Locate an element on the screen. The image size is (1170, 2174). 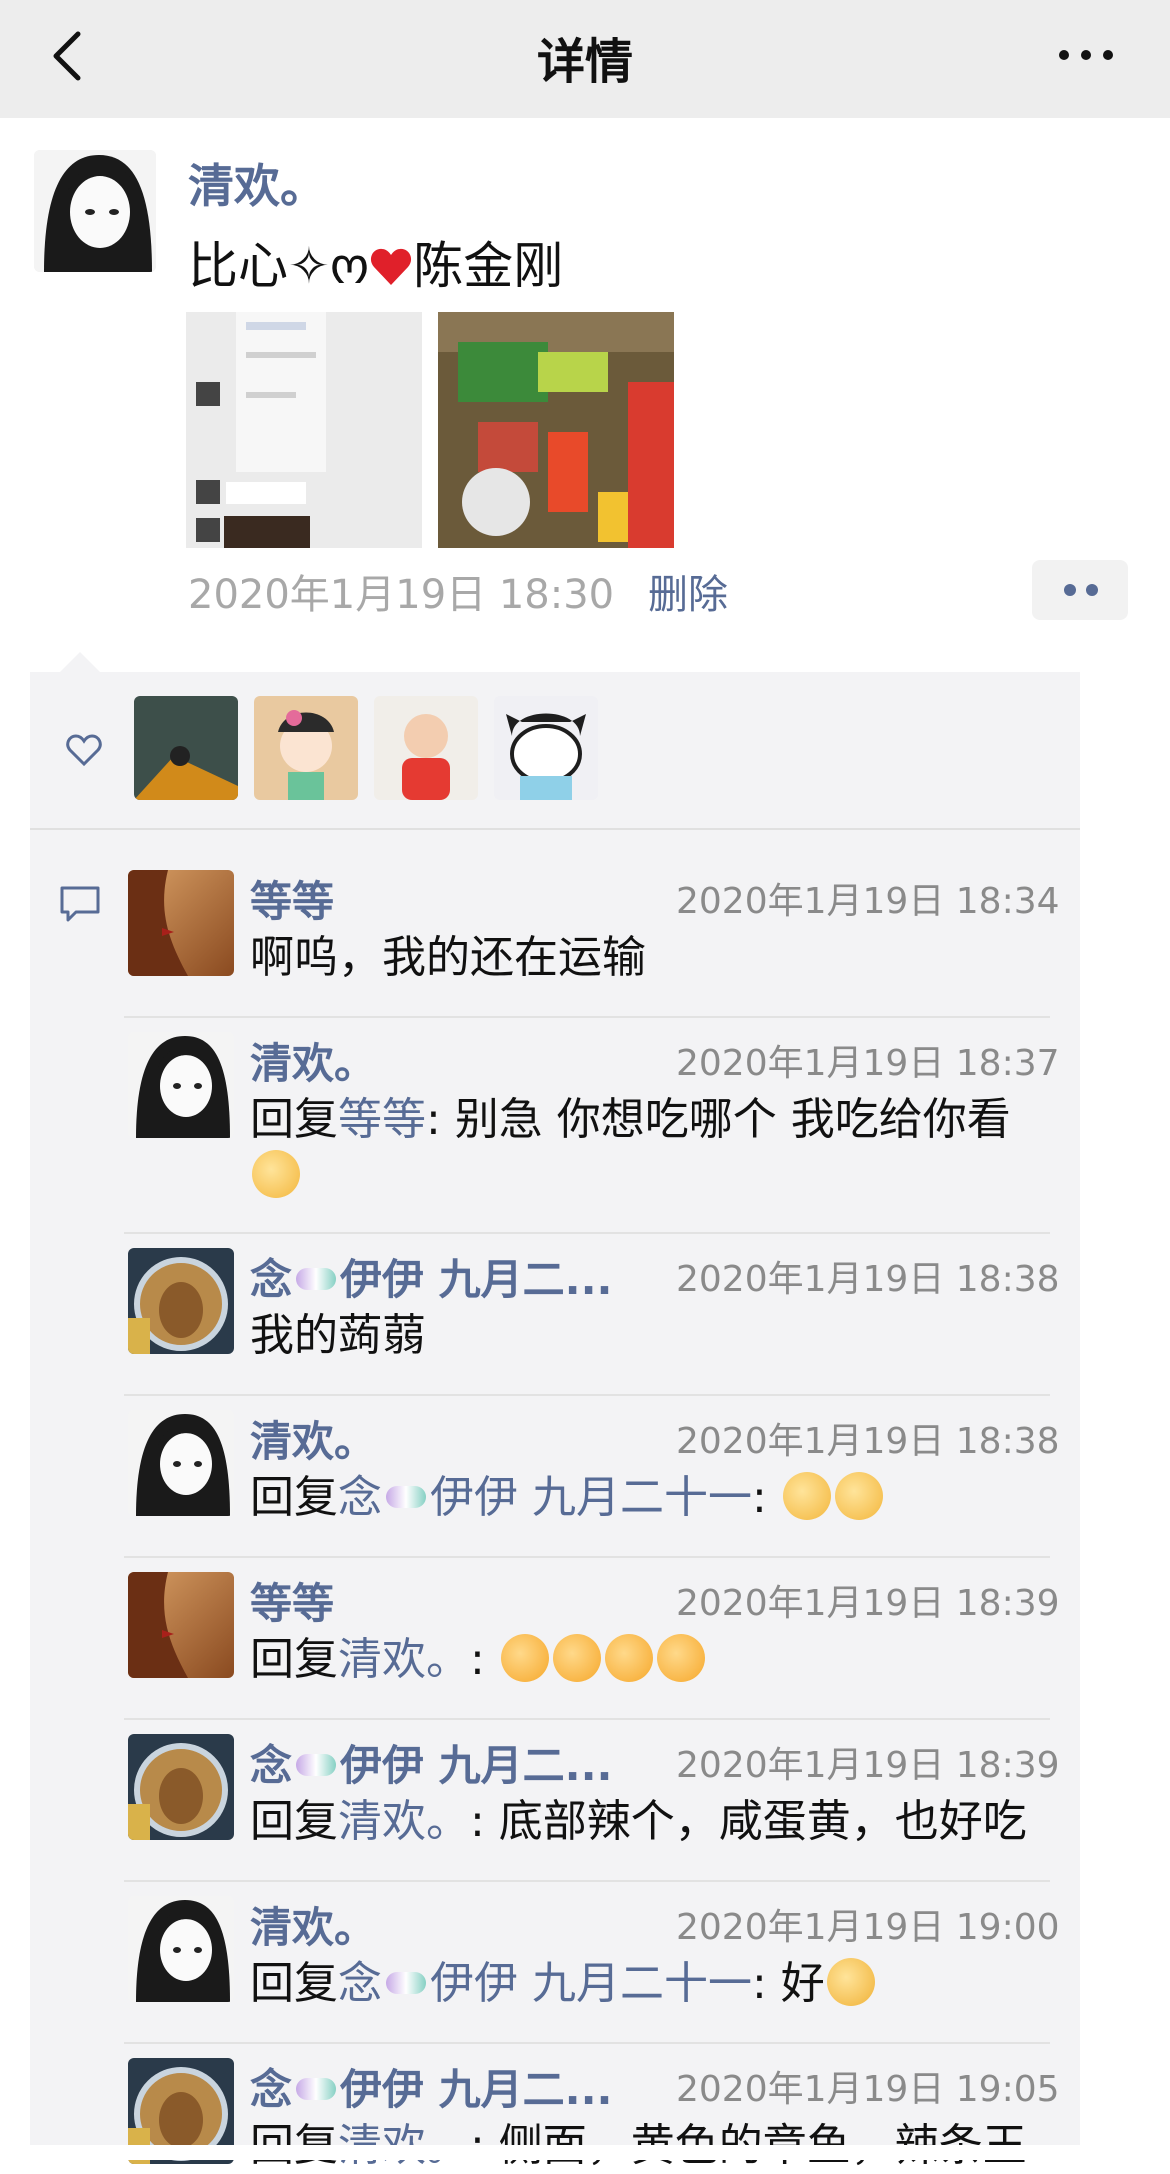
like-comment-menu-button is located at coordinates (1080, 590).